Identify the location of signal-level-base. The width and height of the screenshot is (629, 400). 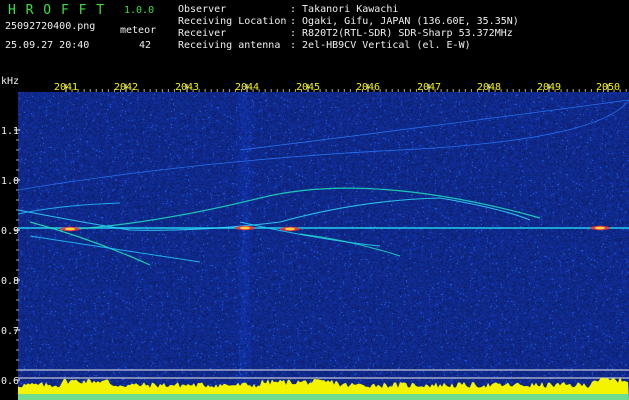
(323, 397).